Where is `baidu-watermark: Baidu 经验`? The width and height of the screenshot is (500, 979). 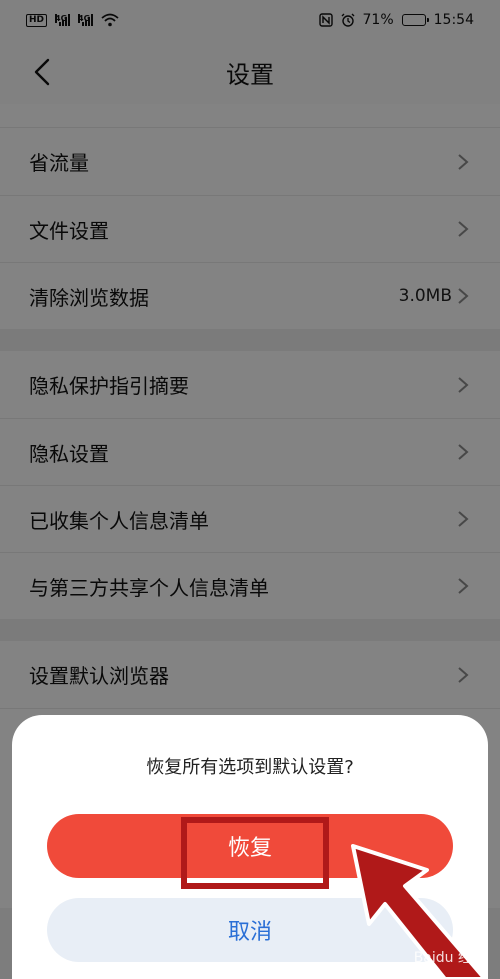
baidu-watermark: Baidu 经验 is located at coordinates (449, 958).